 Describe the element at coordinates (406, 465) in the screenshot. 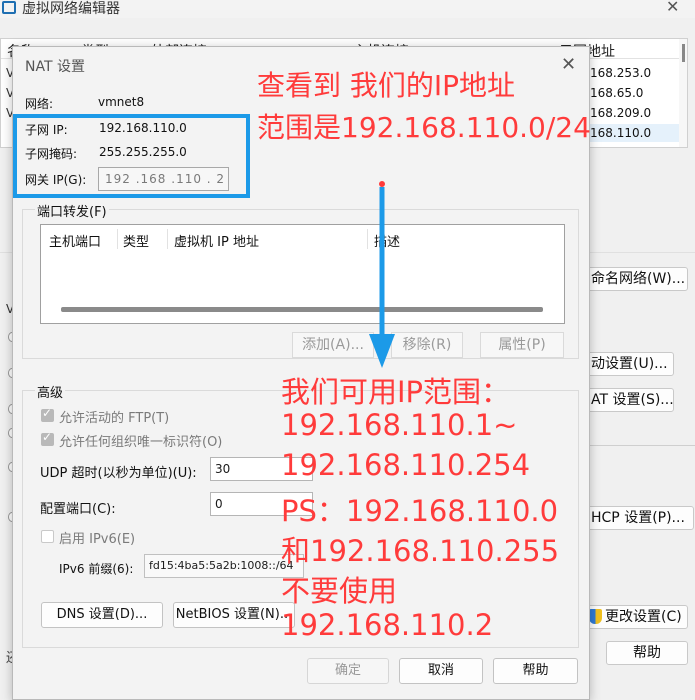

I see `annotation-text: 192.168.110.254` at that location.